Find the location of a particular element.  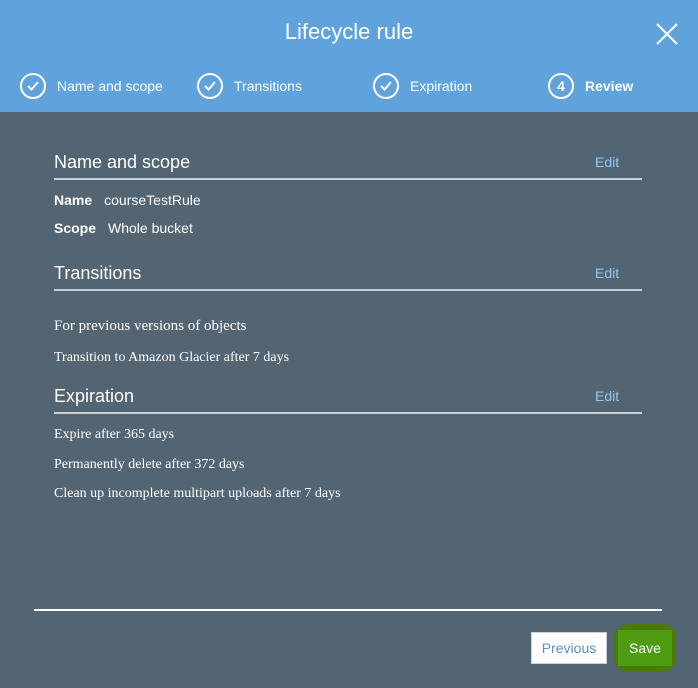

scope-row: Scope Whole bucket is located at coordinates (123, 228).